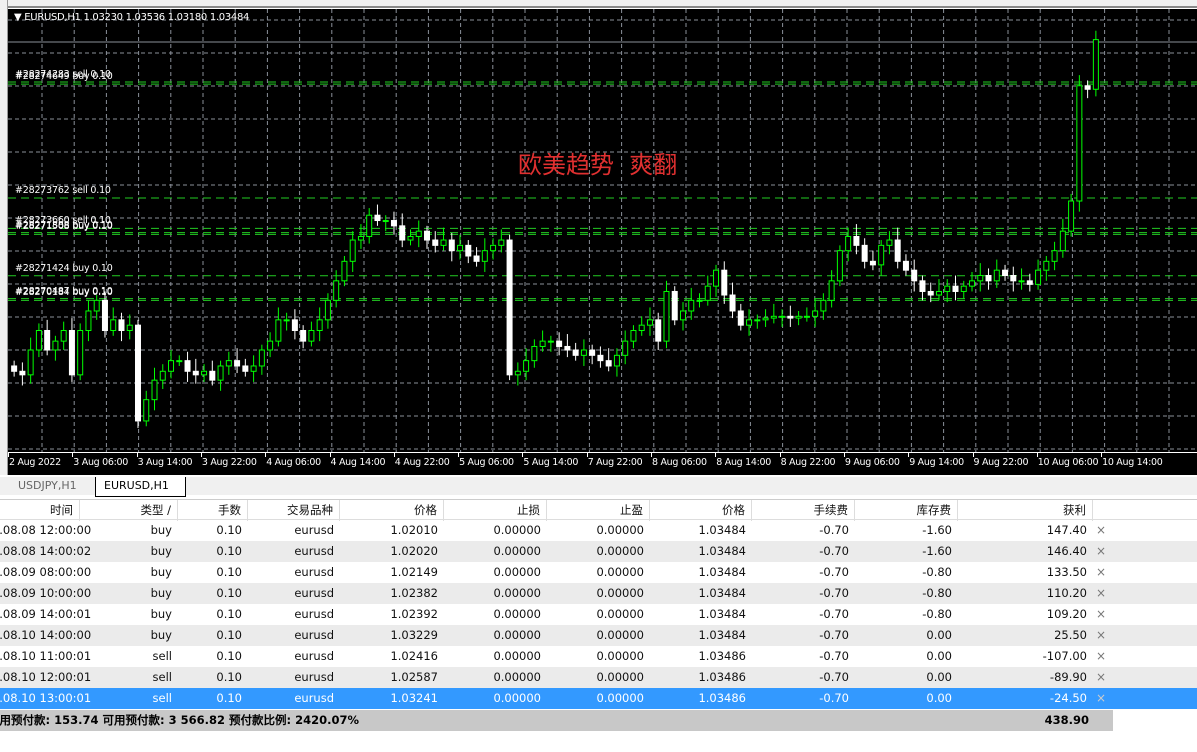  I want to click on column-header-take-profit: 止盈, so click(598, 510).